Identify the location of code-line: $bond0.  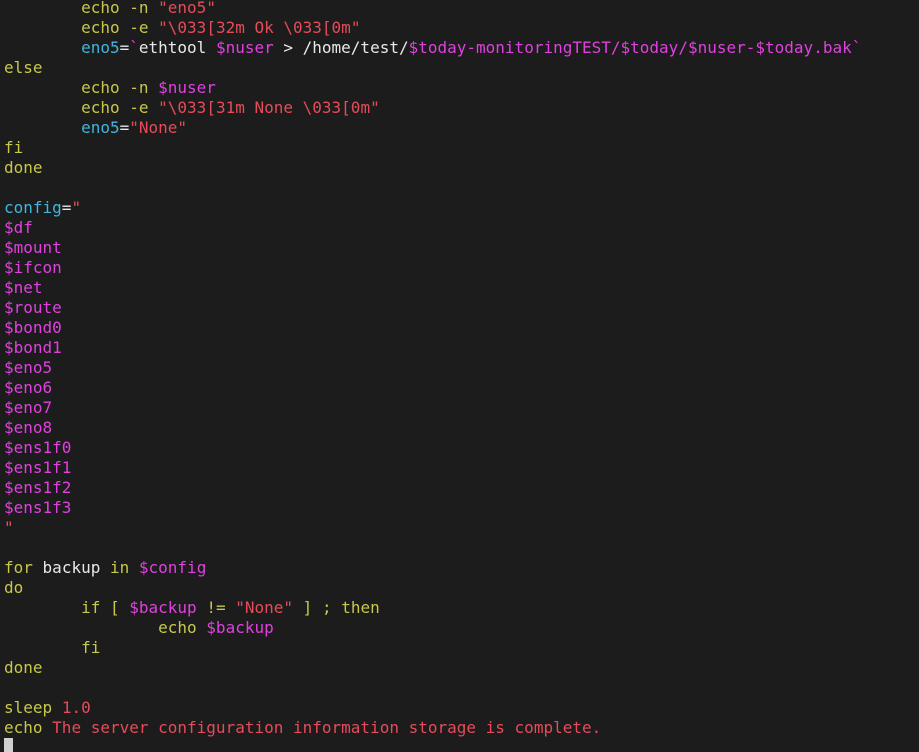
(432, 328).